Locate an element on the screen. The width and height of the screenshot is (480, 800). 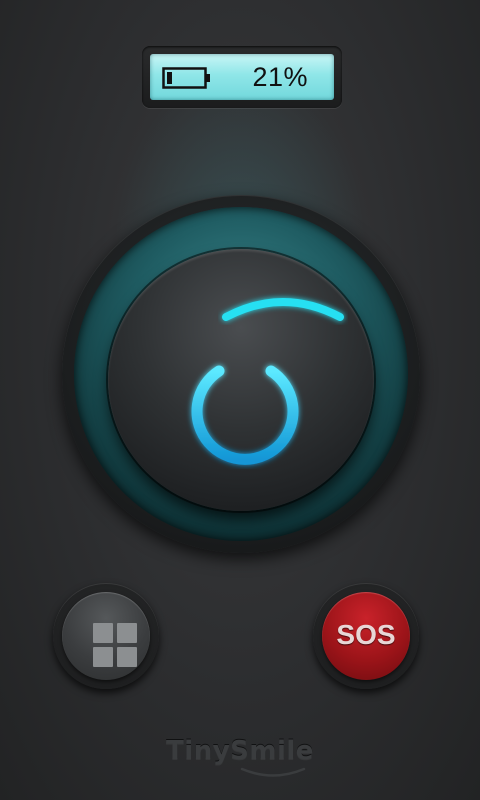
battery-display: 21% is located at coordinates (242, 77).